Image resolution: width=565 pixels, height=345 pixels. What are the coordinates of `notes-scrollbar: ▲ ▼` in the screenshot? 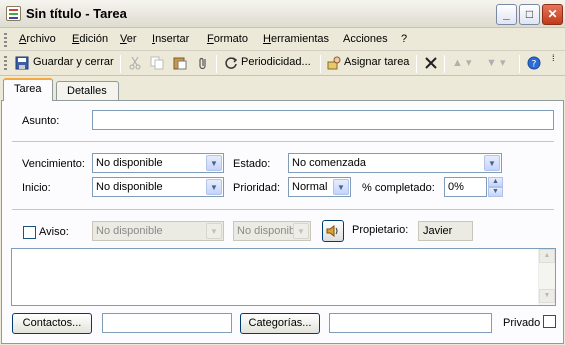 It's located at (546, 277).